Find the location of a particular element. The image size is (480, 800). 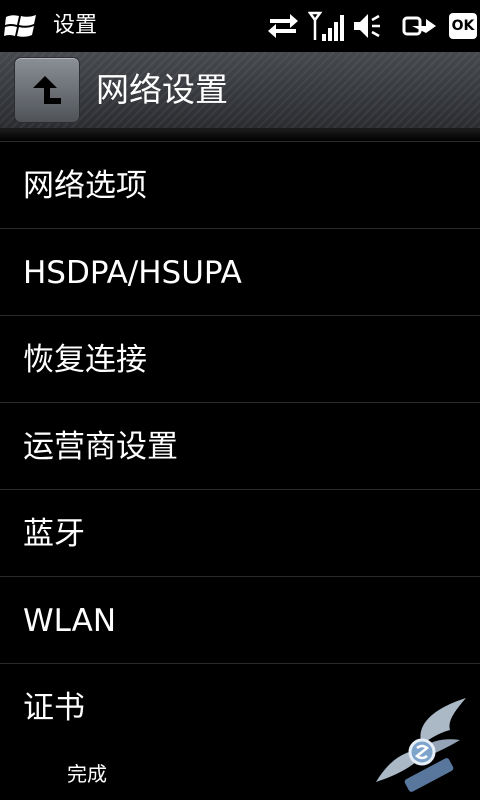

menu-item-label: 运营商设置 is located at coordinates (100, 447).